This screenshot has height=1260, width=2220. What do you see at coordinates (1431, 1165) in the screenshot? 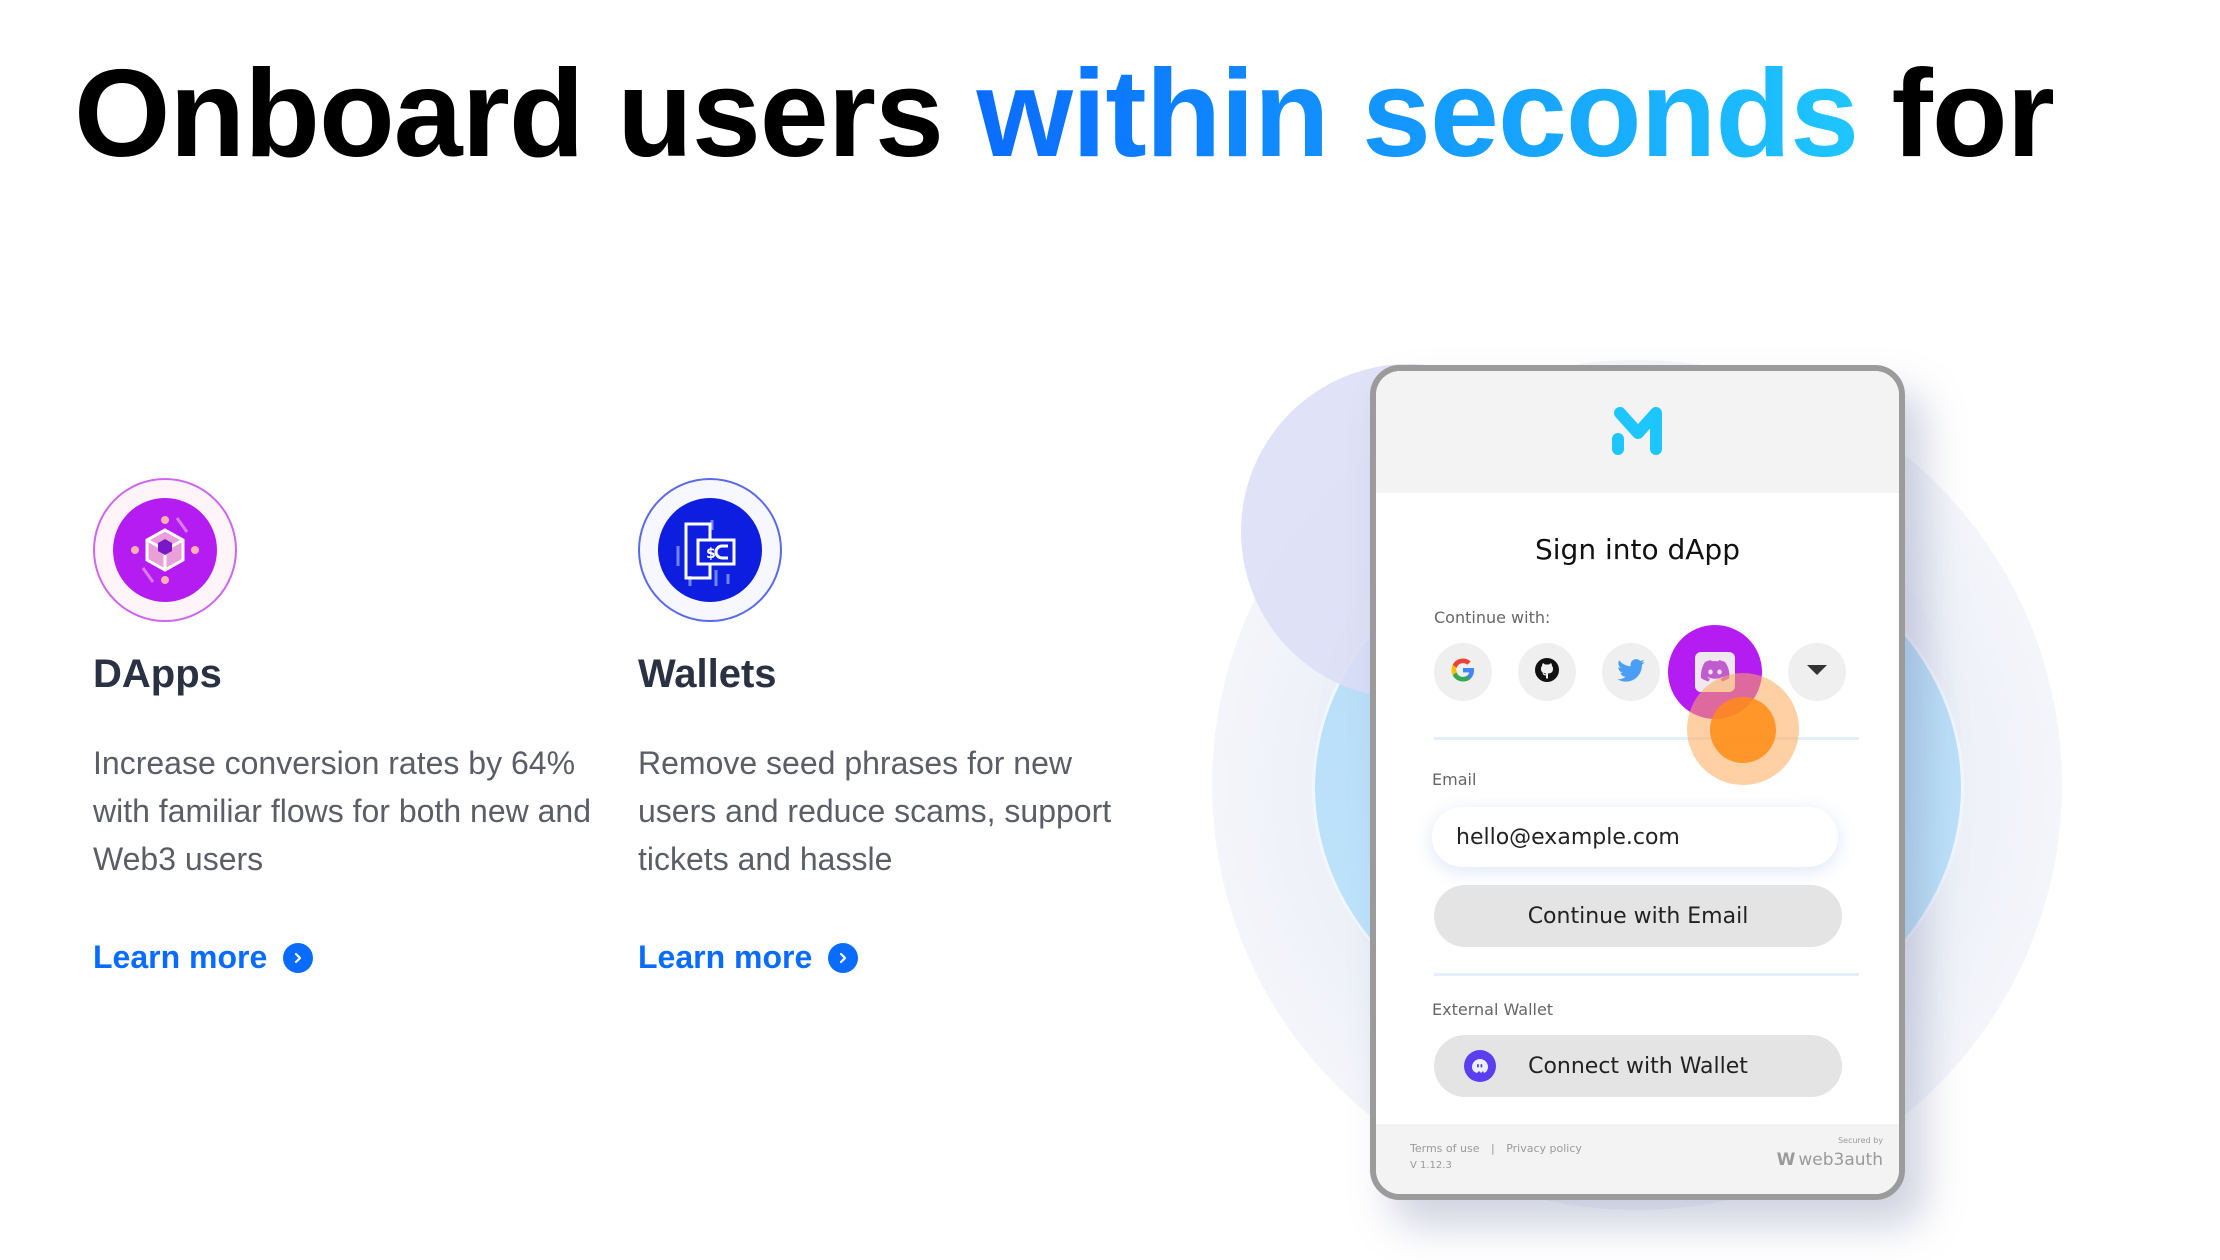
I see `version-label: V 1.12.3` at bounding box center [1431, 1165].